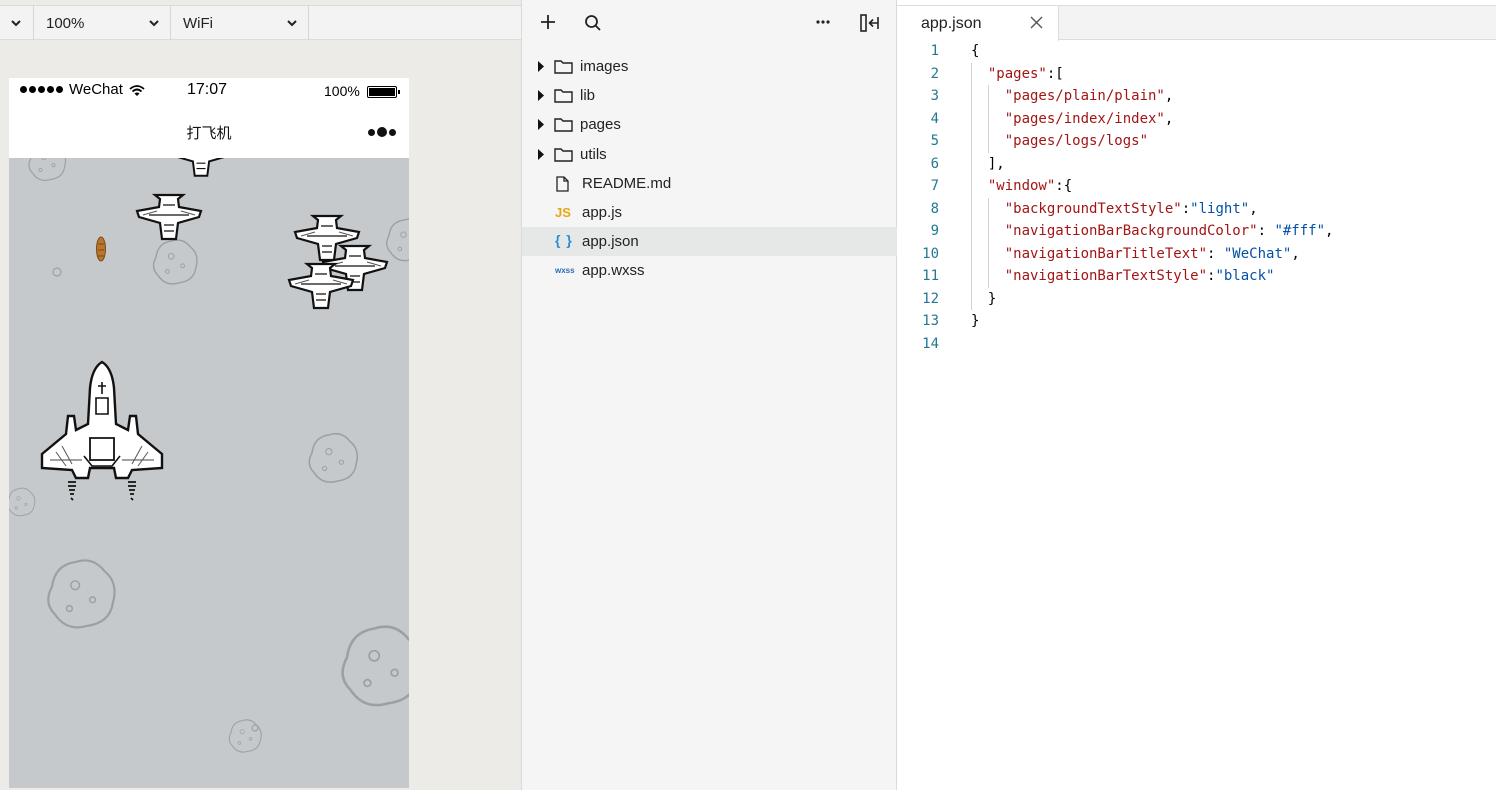 Image resolution: width=1496 pixels, height=790 pixels. What do you see at coordinates (1245, 276) in the screenshot?
I see `json-value: "black"` at bounding box center [1245, 276].